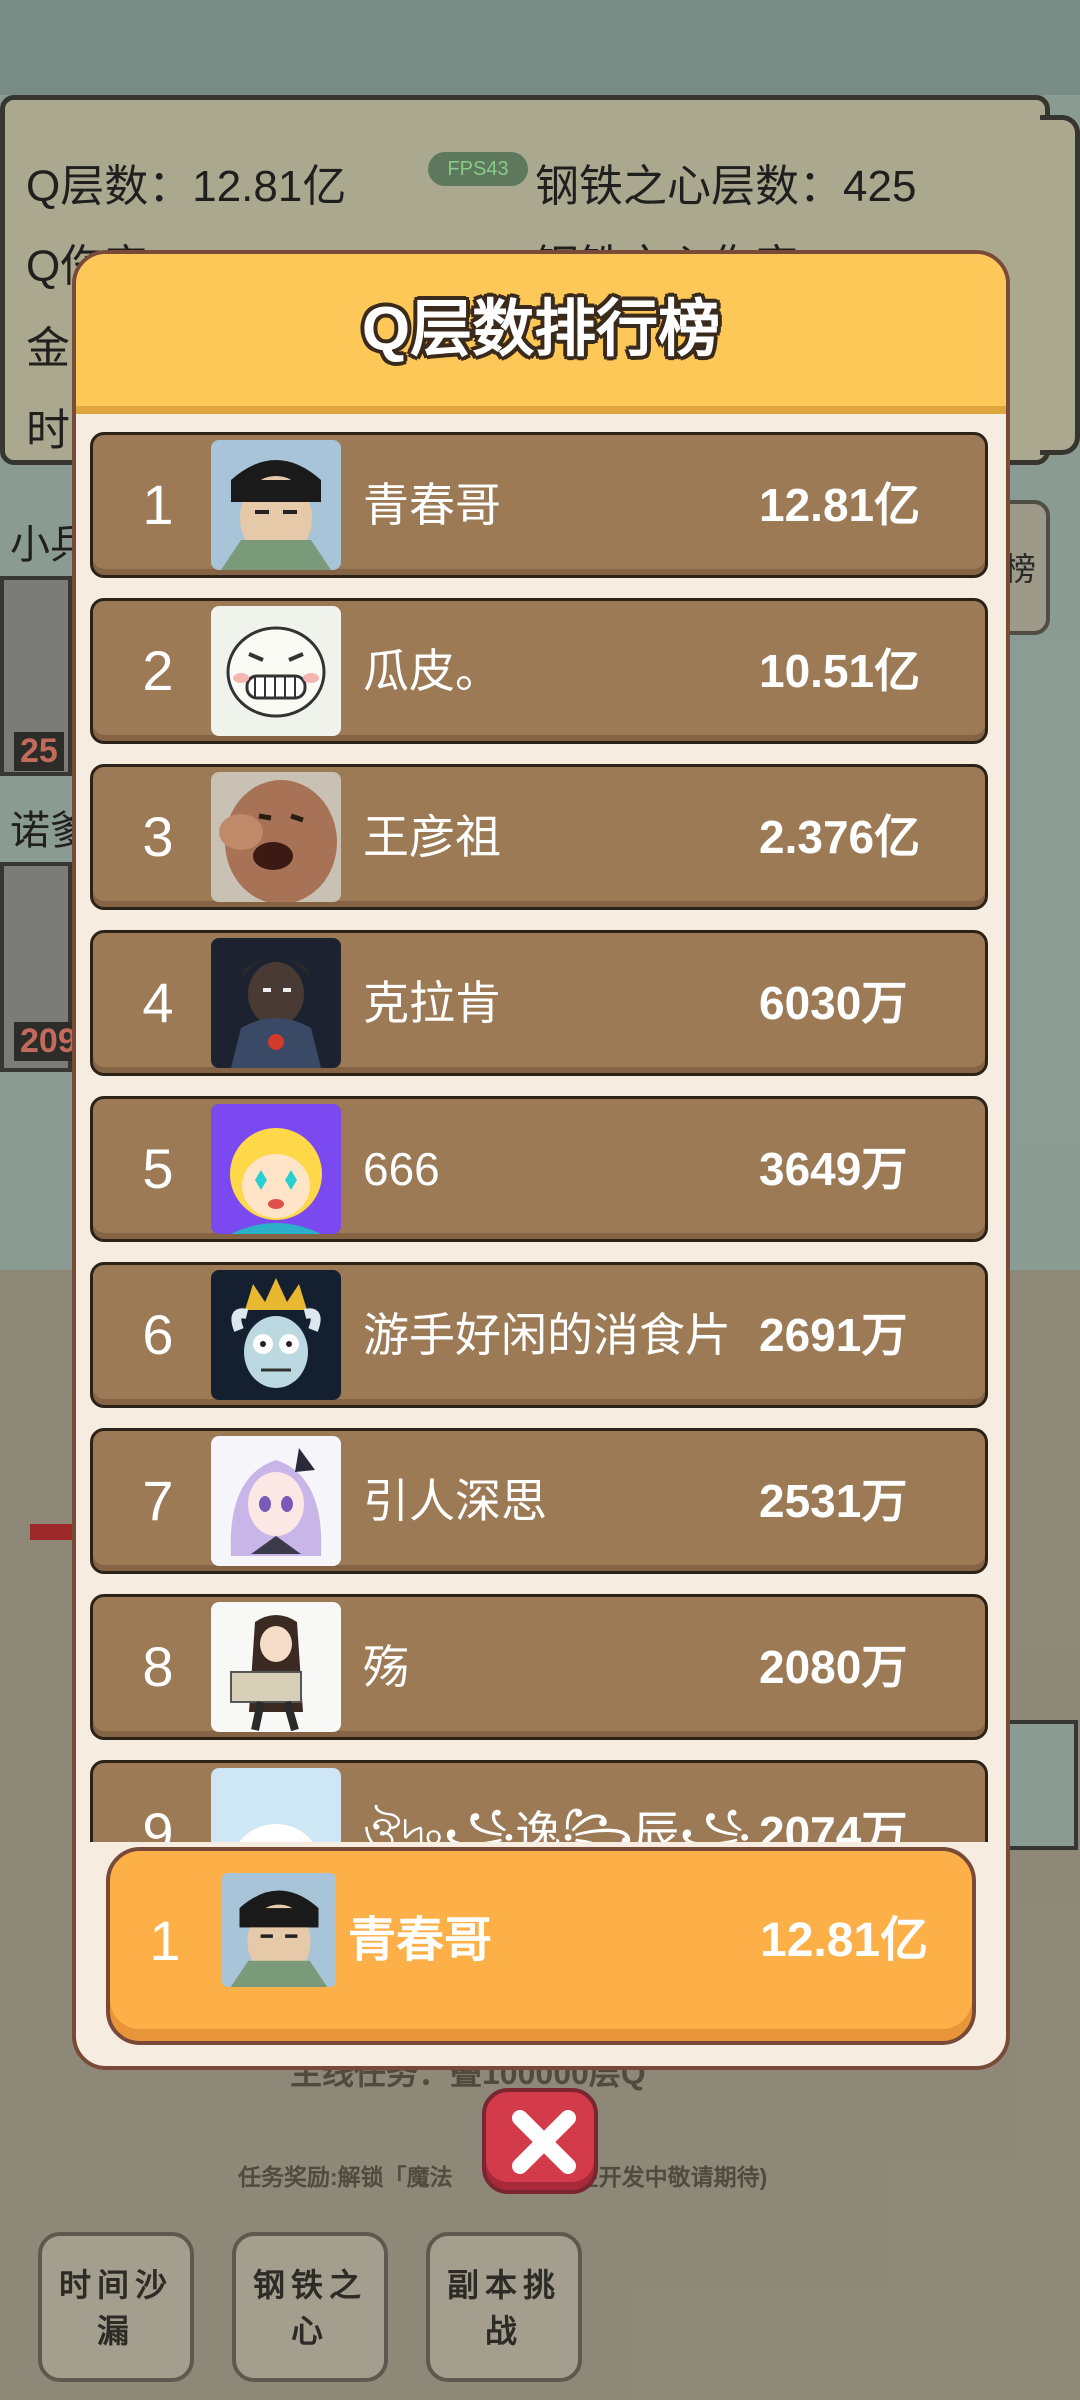  What do you see at coordinates (455, 1501) in the screenshot?
I see `player-name: 引人深思` at bounding box center [455, 1501].